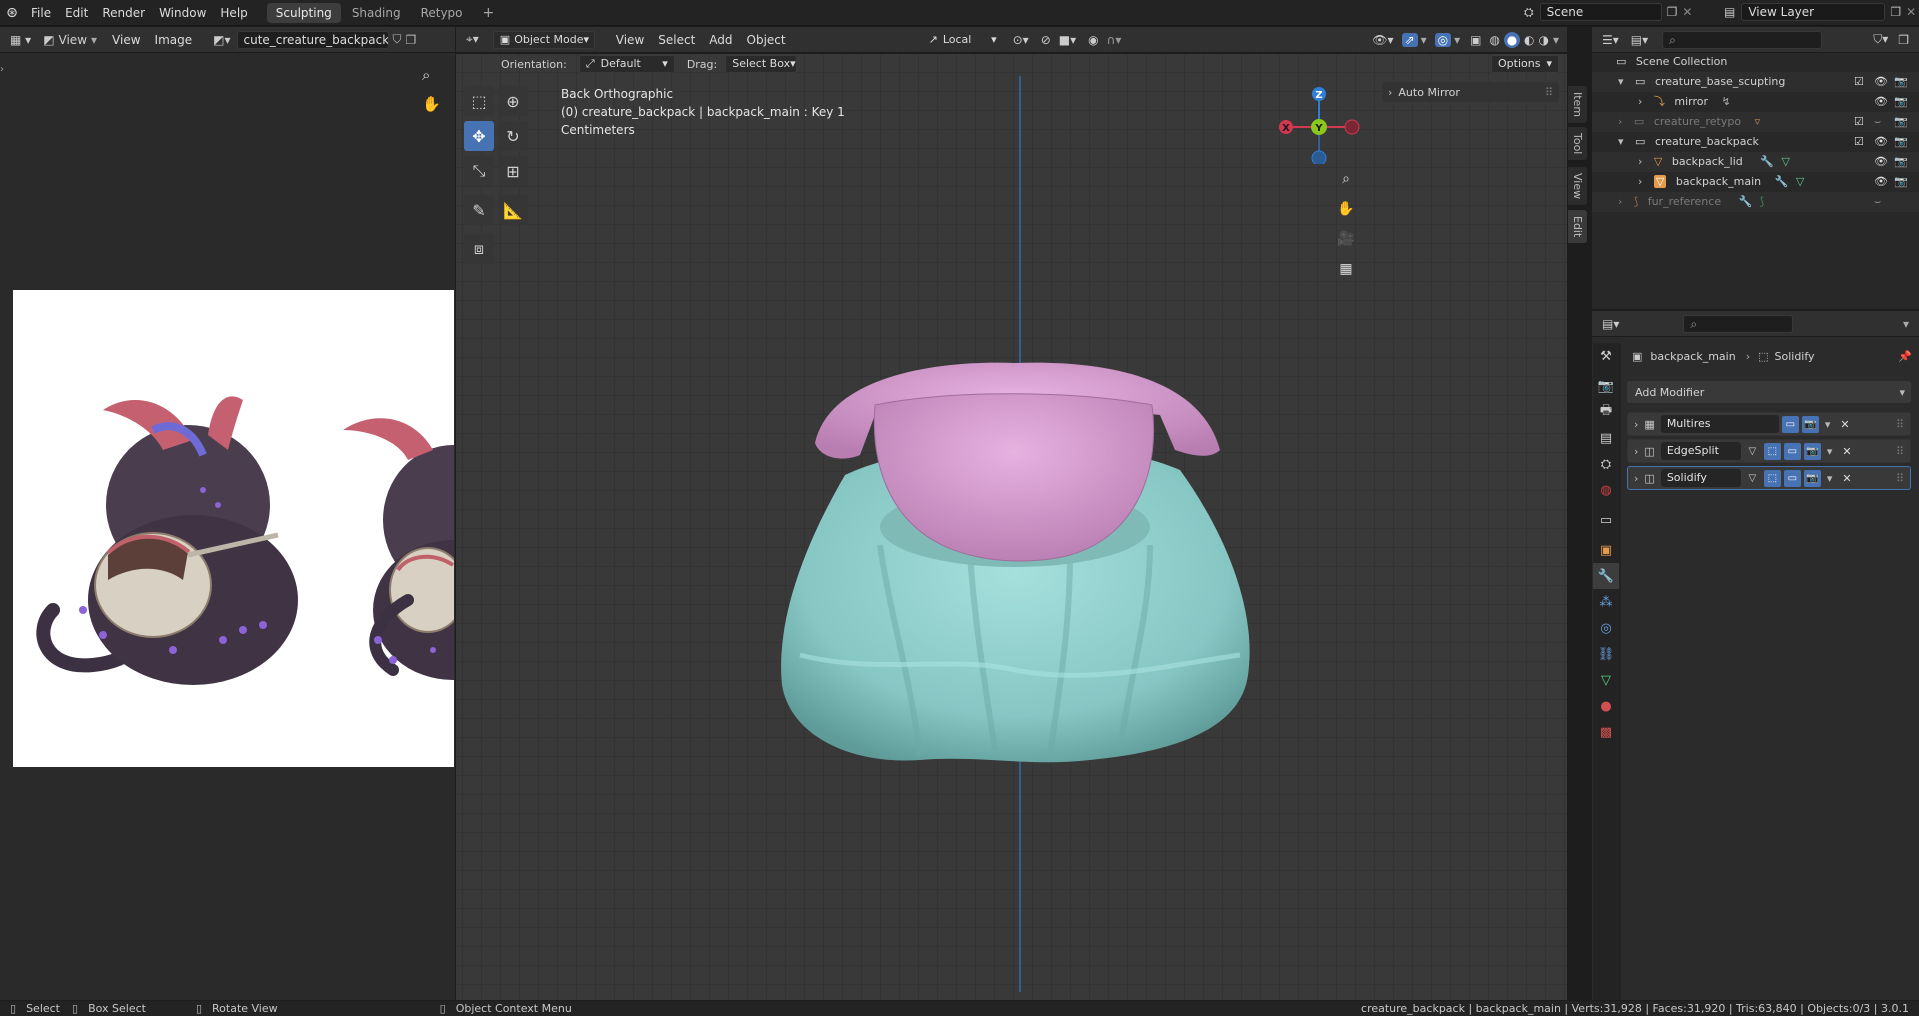  What do you see at coordinates (2, 69) in the screenshot?
I see `region-toggle-icon: ›` at bounding box center [2, 69].